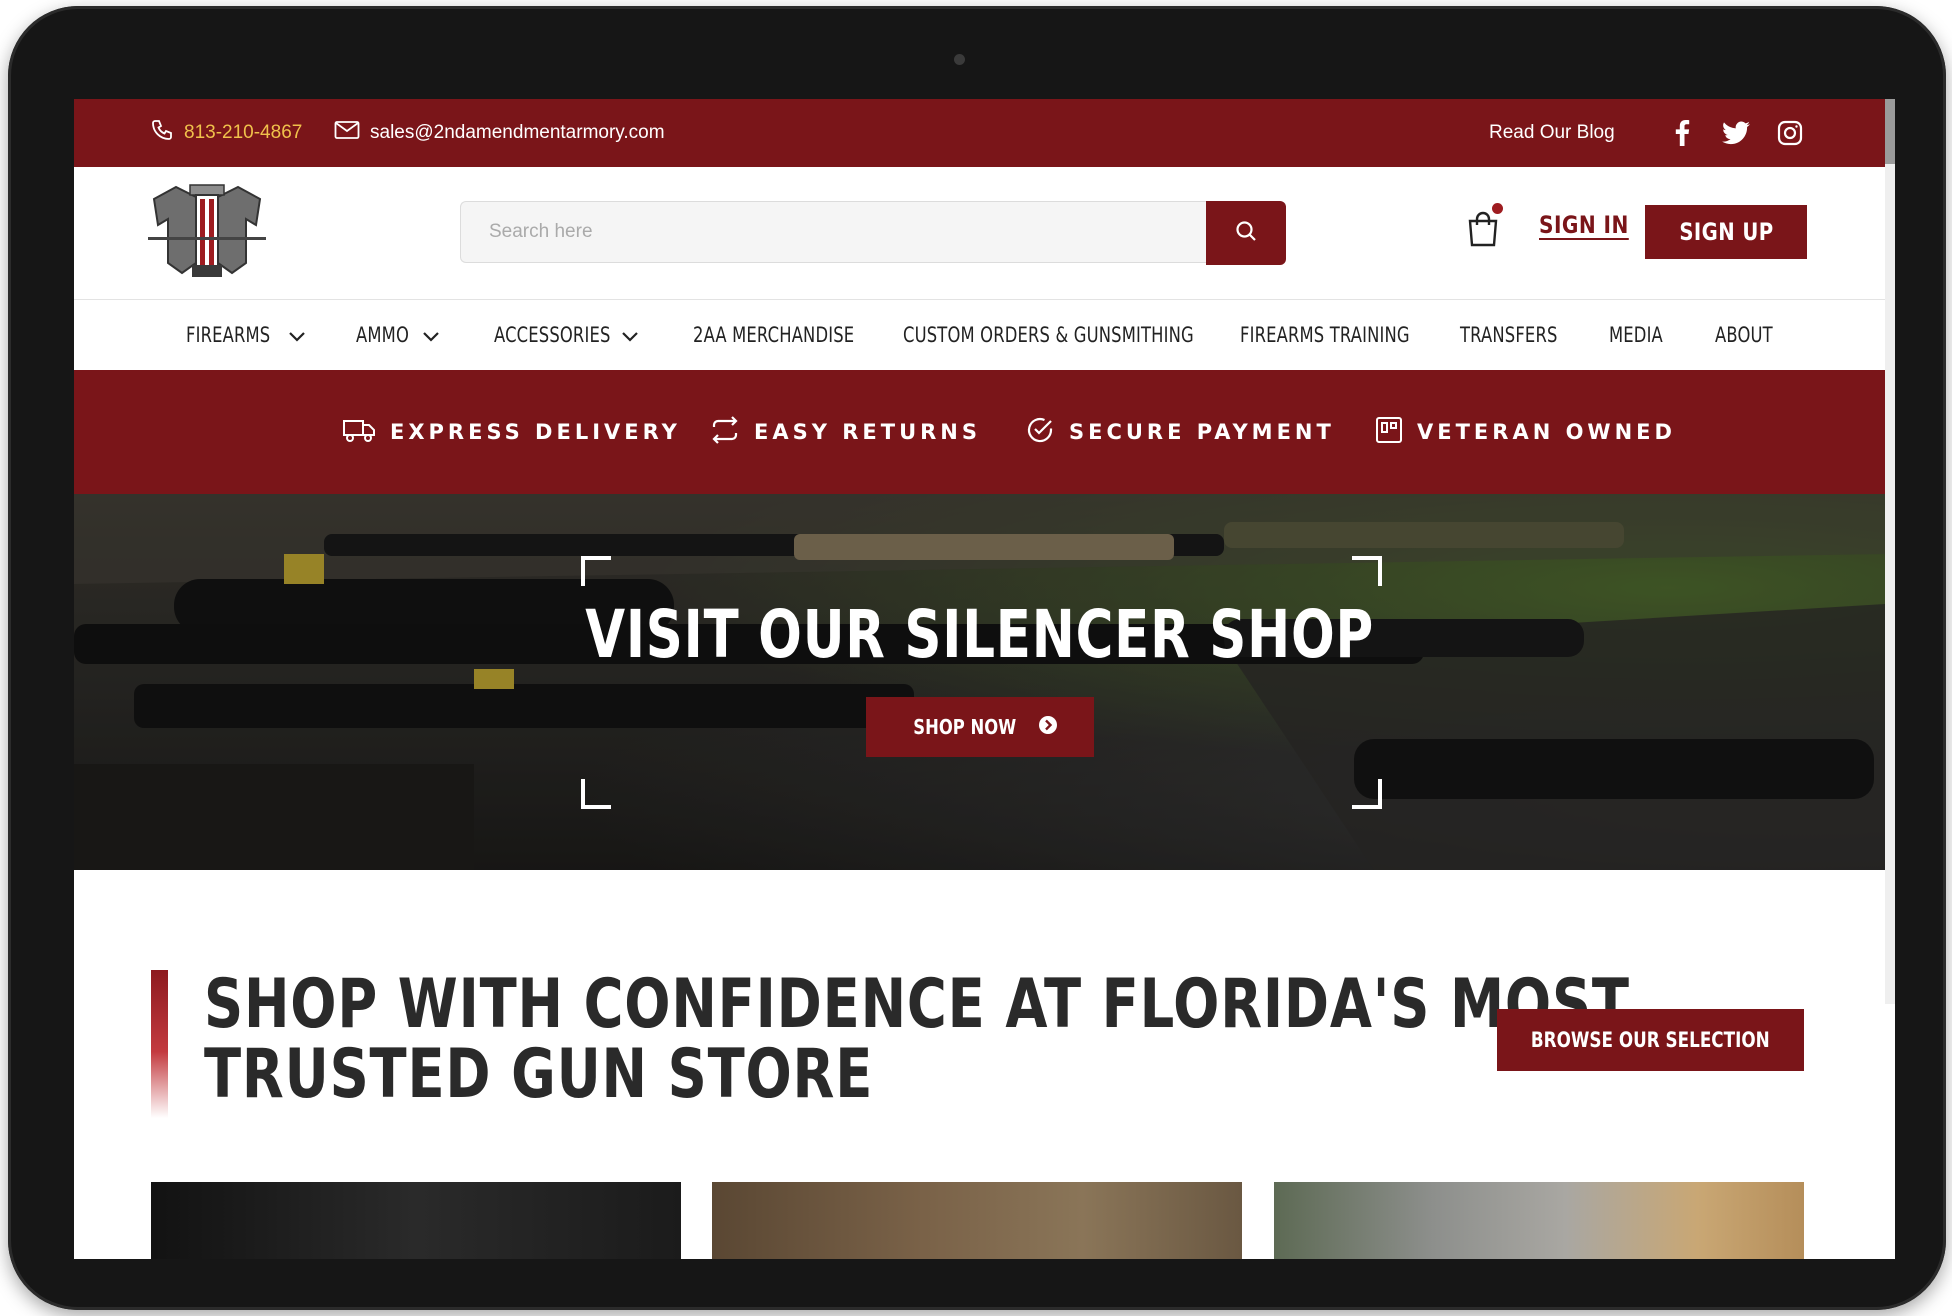 Image resolution: width=1952 pixels, height=1316 pixels. Describe the element at coordinates (347, 133) in the screenshot. I see `mail-icon` at that location.